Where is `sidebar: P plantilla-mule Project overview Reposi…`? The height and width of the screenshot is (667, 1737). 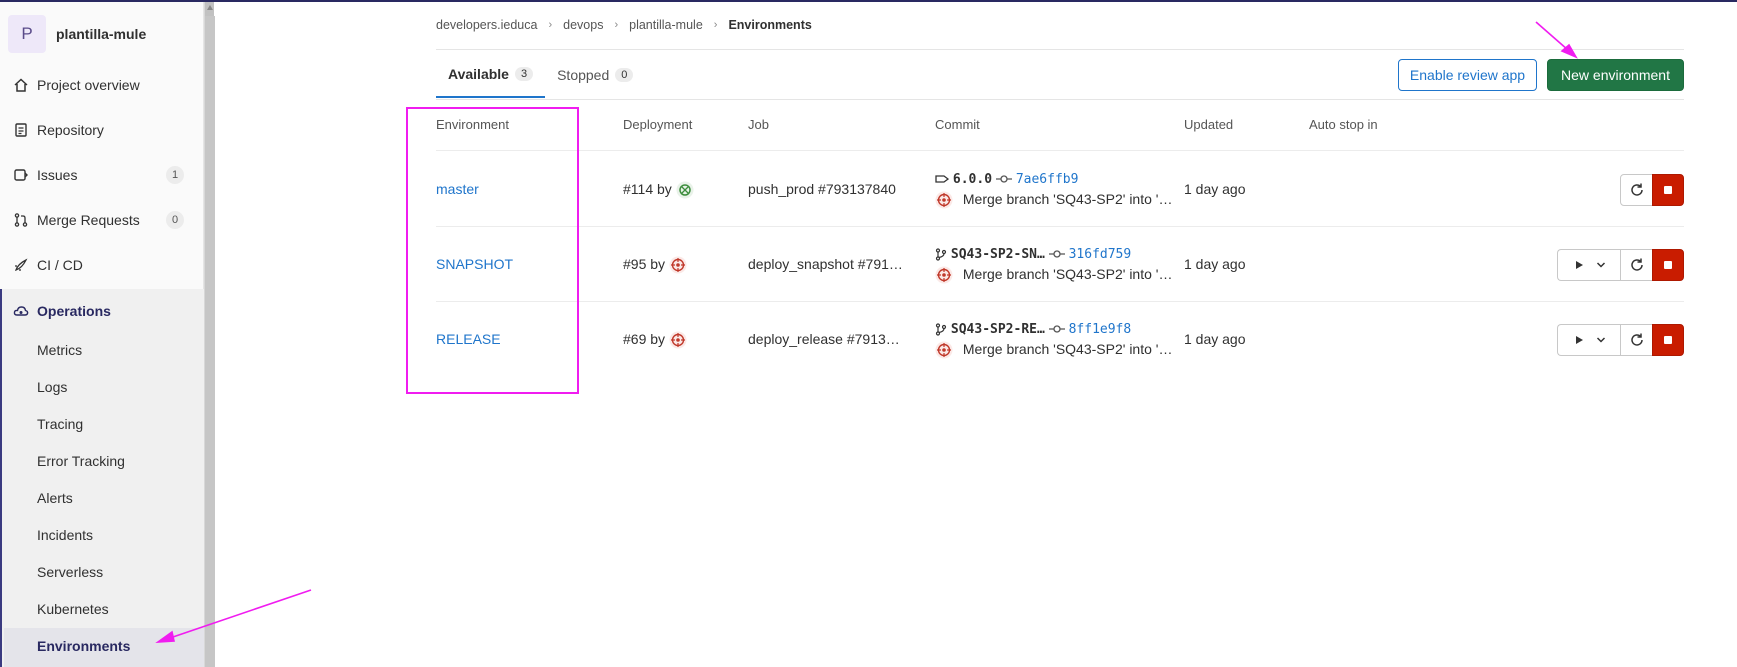
sidebar: P plantilla-mule Project overview Reposi… is located at coordinates (103, 334).